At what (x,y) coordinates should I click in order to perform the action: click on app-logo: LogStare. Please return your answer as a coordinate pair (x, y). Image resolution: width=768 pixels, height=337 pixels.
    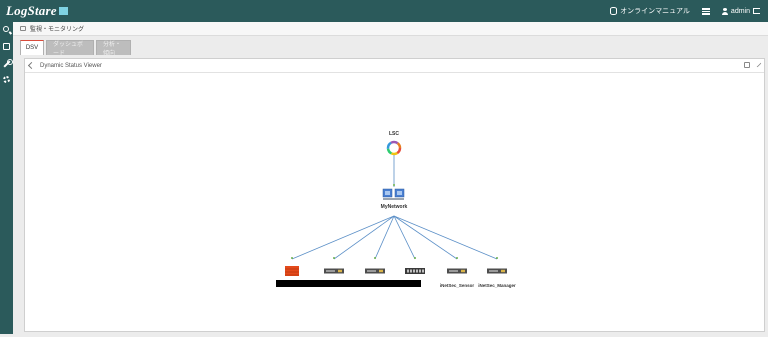
    Looking at the image, I should click on (37, 11).